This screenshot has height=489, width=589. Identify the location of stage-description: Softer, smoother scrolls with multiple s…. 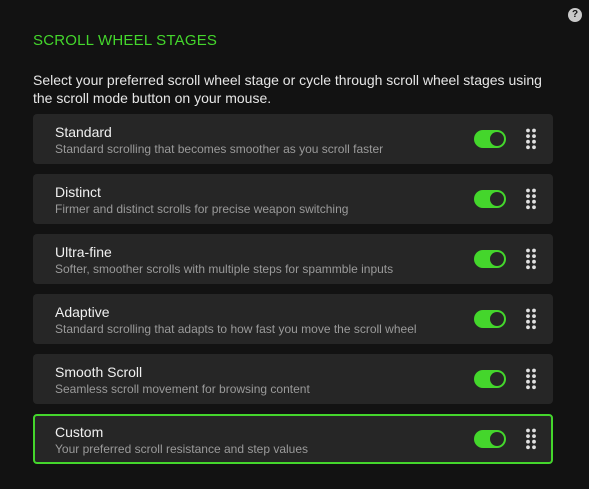
(224, 269).